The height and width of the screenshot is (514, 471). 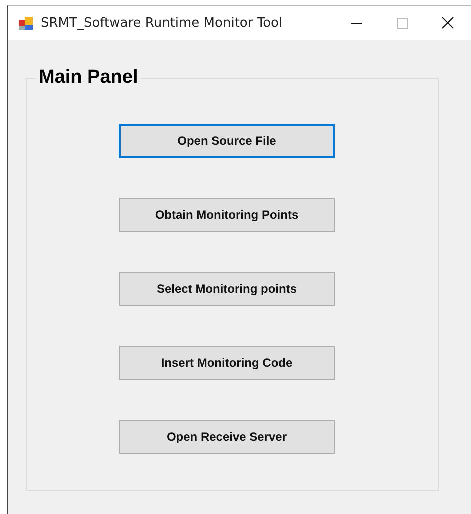 I want to click on action-button: Insert Monitoring Code, so click(x=227, y=363).